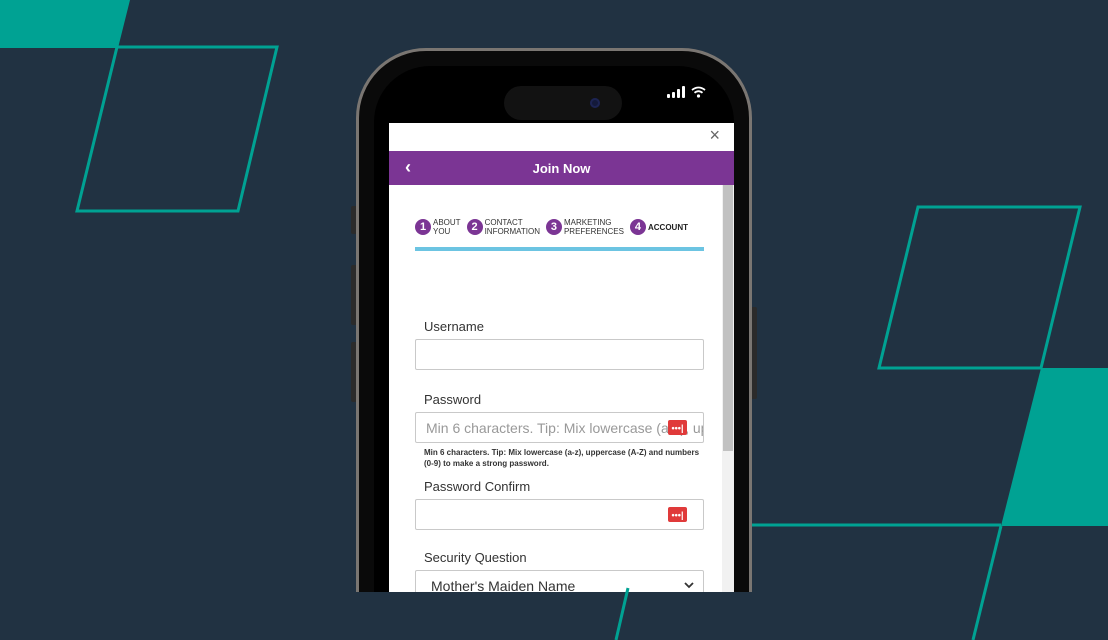 This screenshot has height=640, width=1108. What do you see at coordinates (408, 167) in the screenshot?
I see `back-icon: ‹` at bounding box center [408, 167].